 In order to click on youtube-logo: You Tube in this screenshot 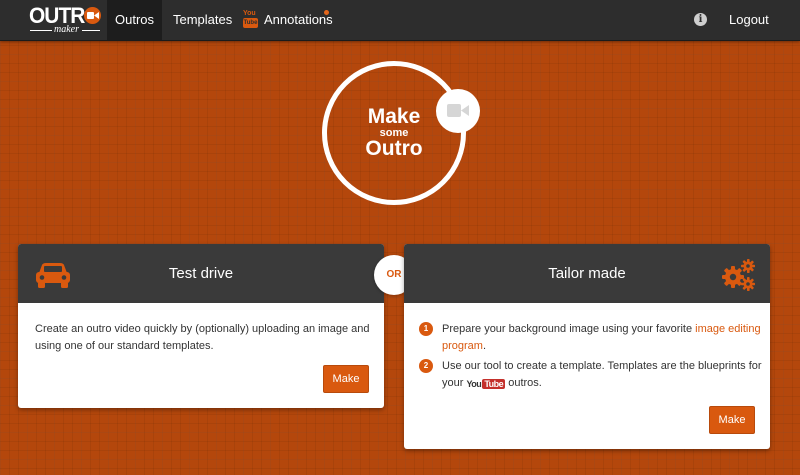, I will do `click(486, 384)`.